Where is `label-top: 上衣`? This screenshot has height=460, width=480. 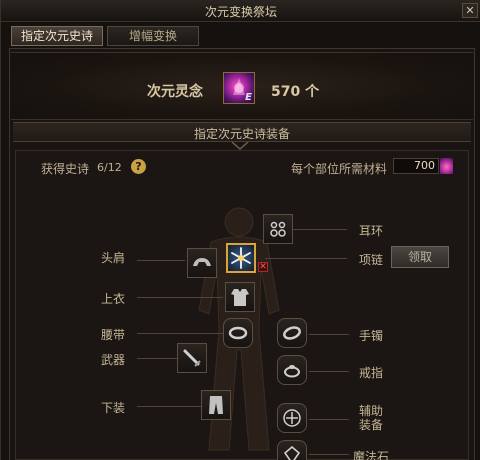
label-top: 上衣 is located at coordinates (113, 299).